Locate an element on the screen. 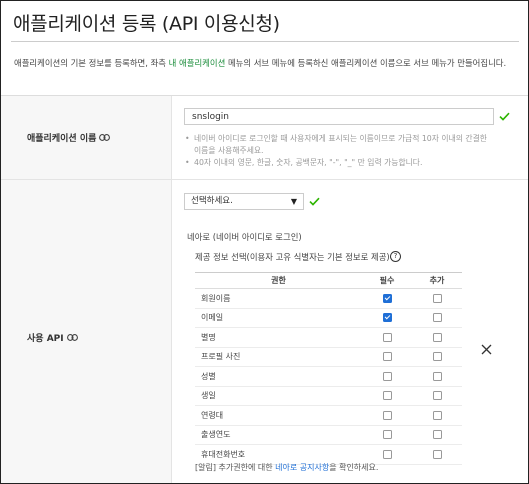 Image resolution: width=529 pixels, height=484 pixels. app-name-input: snslogin is located at coordinates (339, 116).